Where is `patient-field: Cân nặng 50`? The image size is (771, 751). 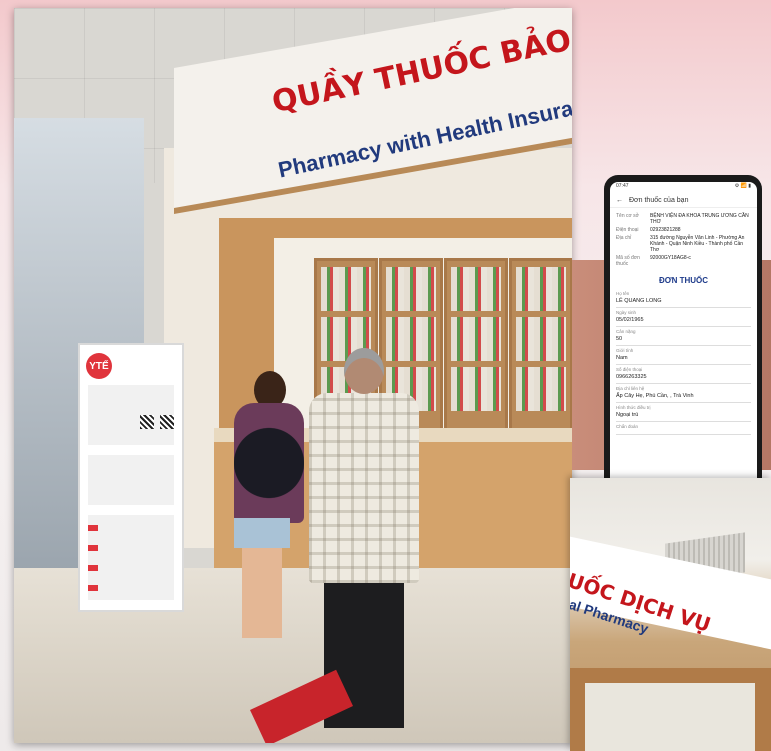 patient-field: Cân nặng 50 is located at coordinates (683, 337).